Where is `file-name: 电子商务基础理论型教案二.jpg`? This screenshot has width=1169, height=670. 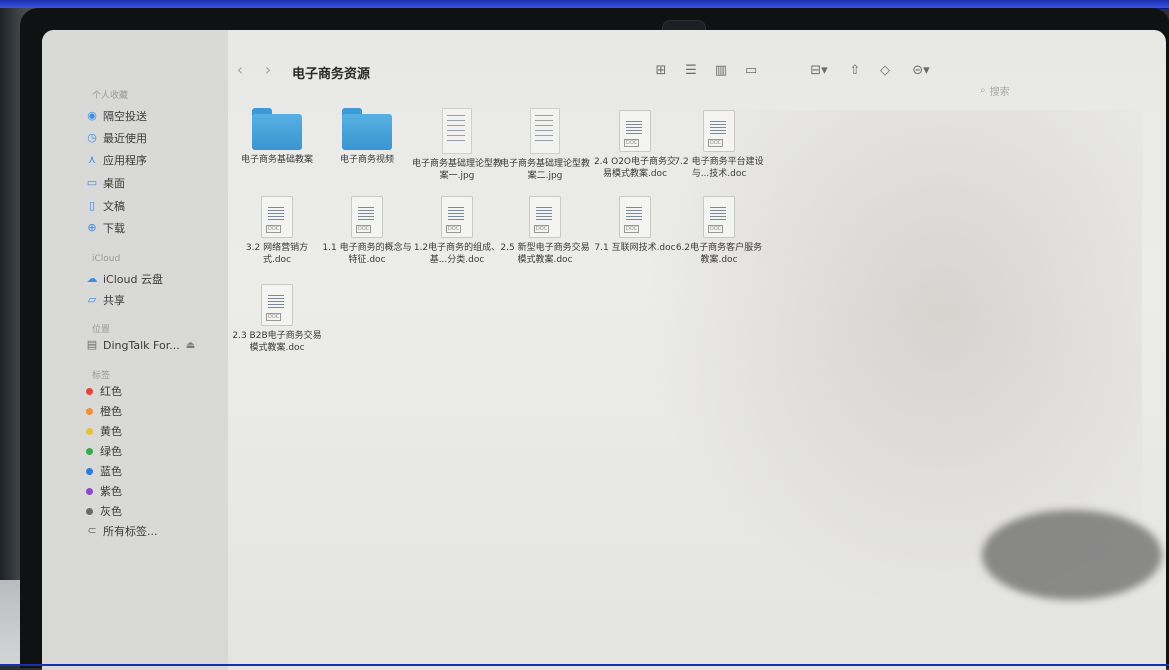
file-name: 电子商务基础理论型教案二.jpg is located at coordinates (545, 170).